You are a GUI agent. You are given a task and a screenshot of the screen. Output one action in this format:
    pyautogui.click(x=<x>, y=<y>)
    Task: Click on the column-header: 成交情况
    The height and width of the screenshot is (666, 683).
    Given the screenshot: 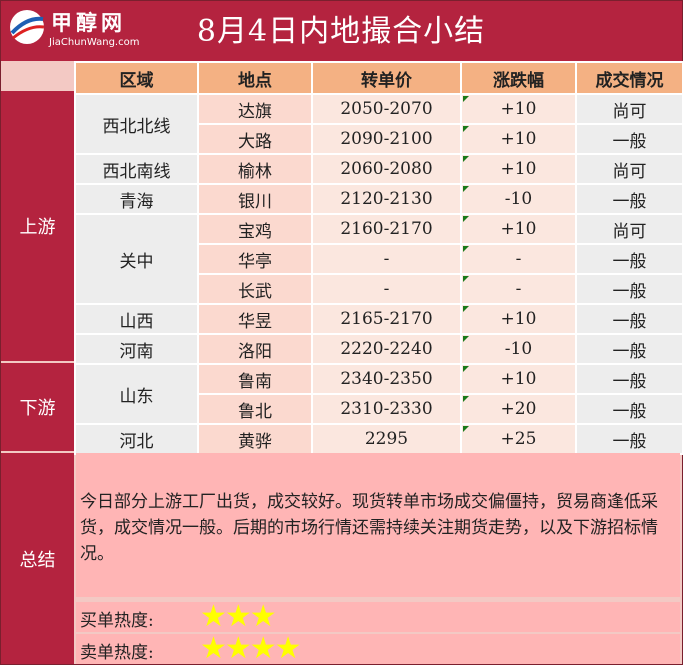 What is the action you would take?
    pyautogui.click(x=629, y=78)
    